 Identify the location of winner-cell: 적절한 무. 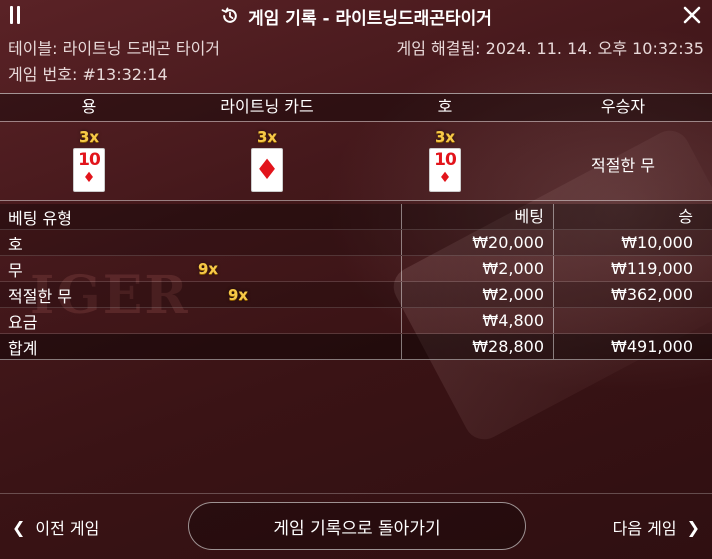
(623, 161).